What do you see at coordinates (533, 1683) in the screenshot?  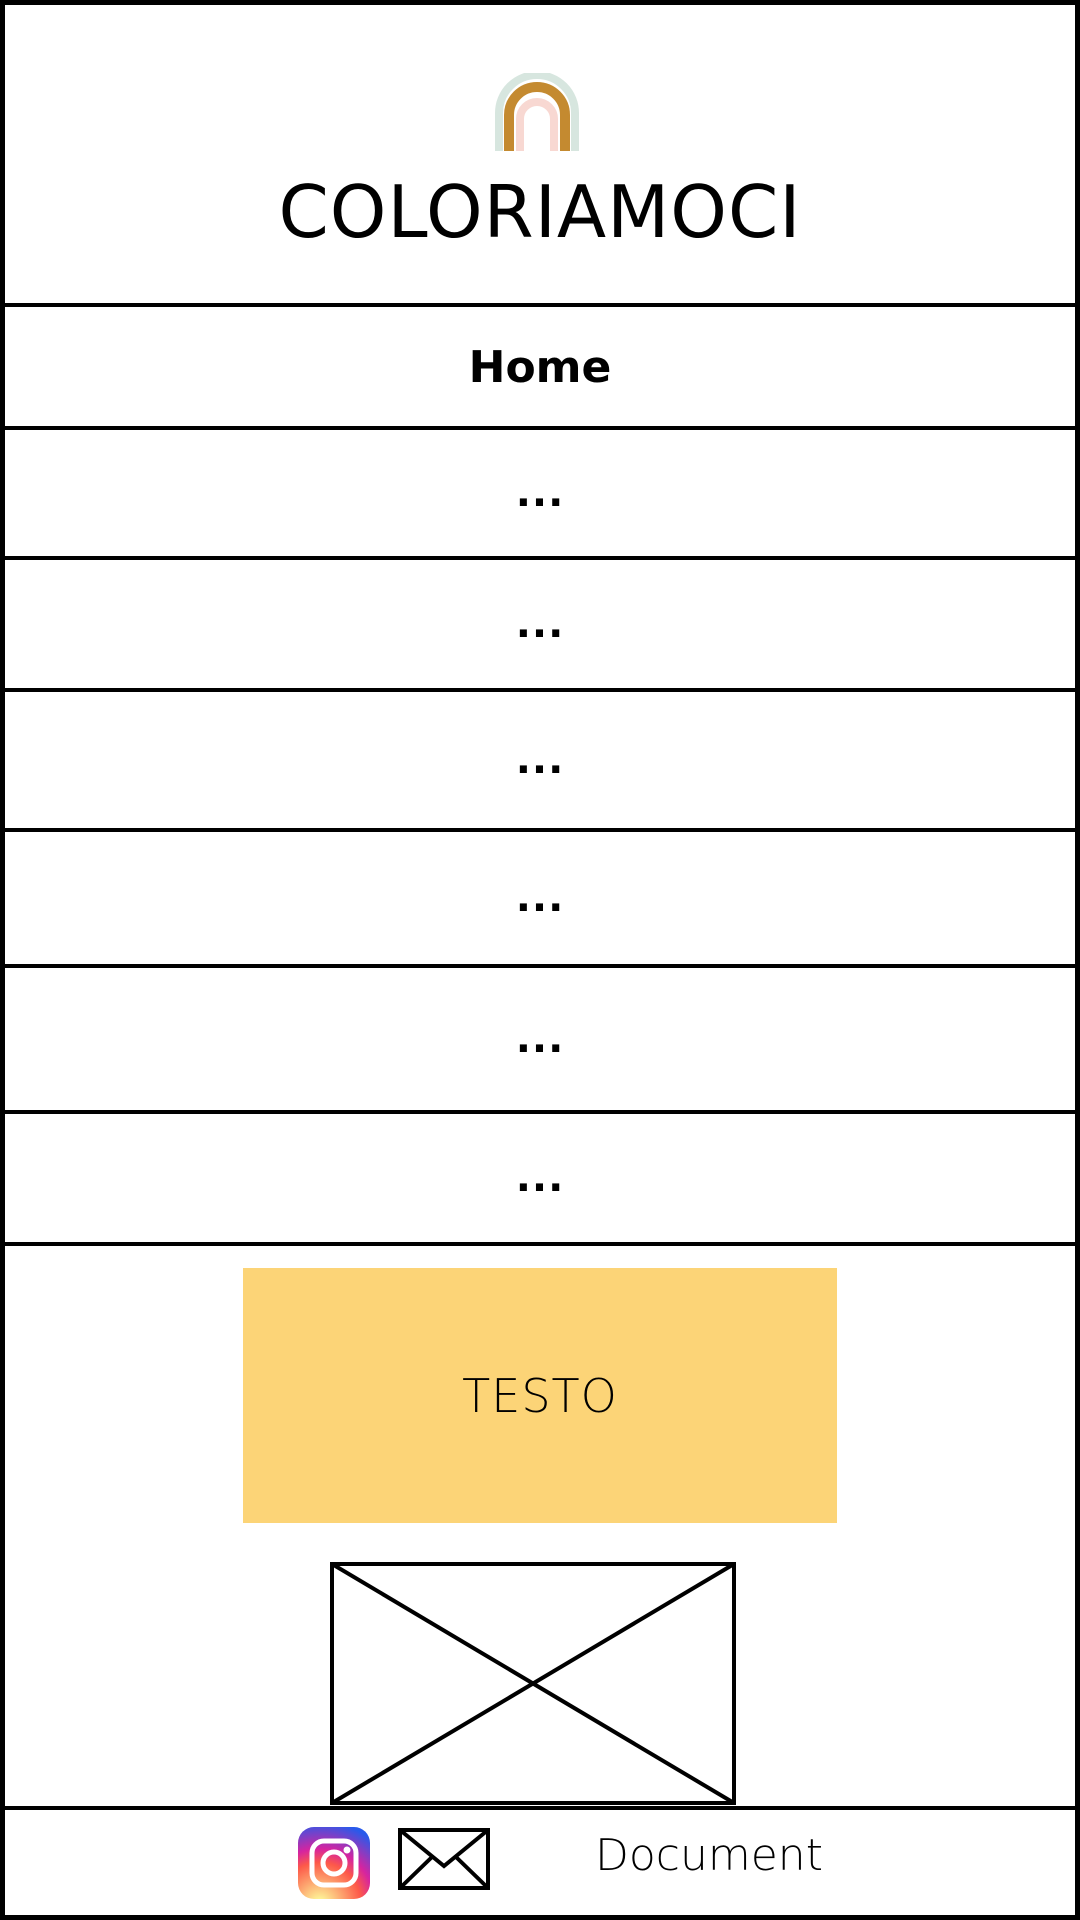 I see `image-placeholder-icon` at bounding box center [533, 1683].